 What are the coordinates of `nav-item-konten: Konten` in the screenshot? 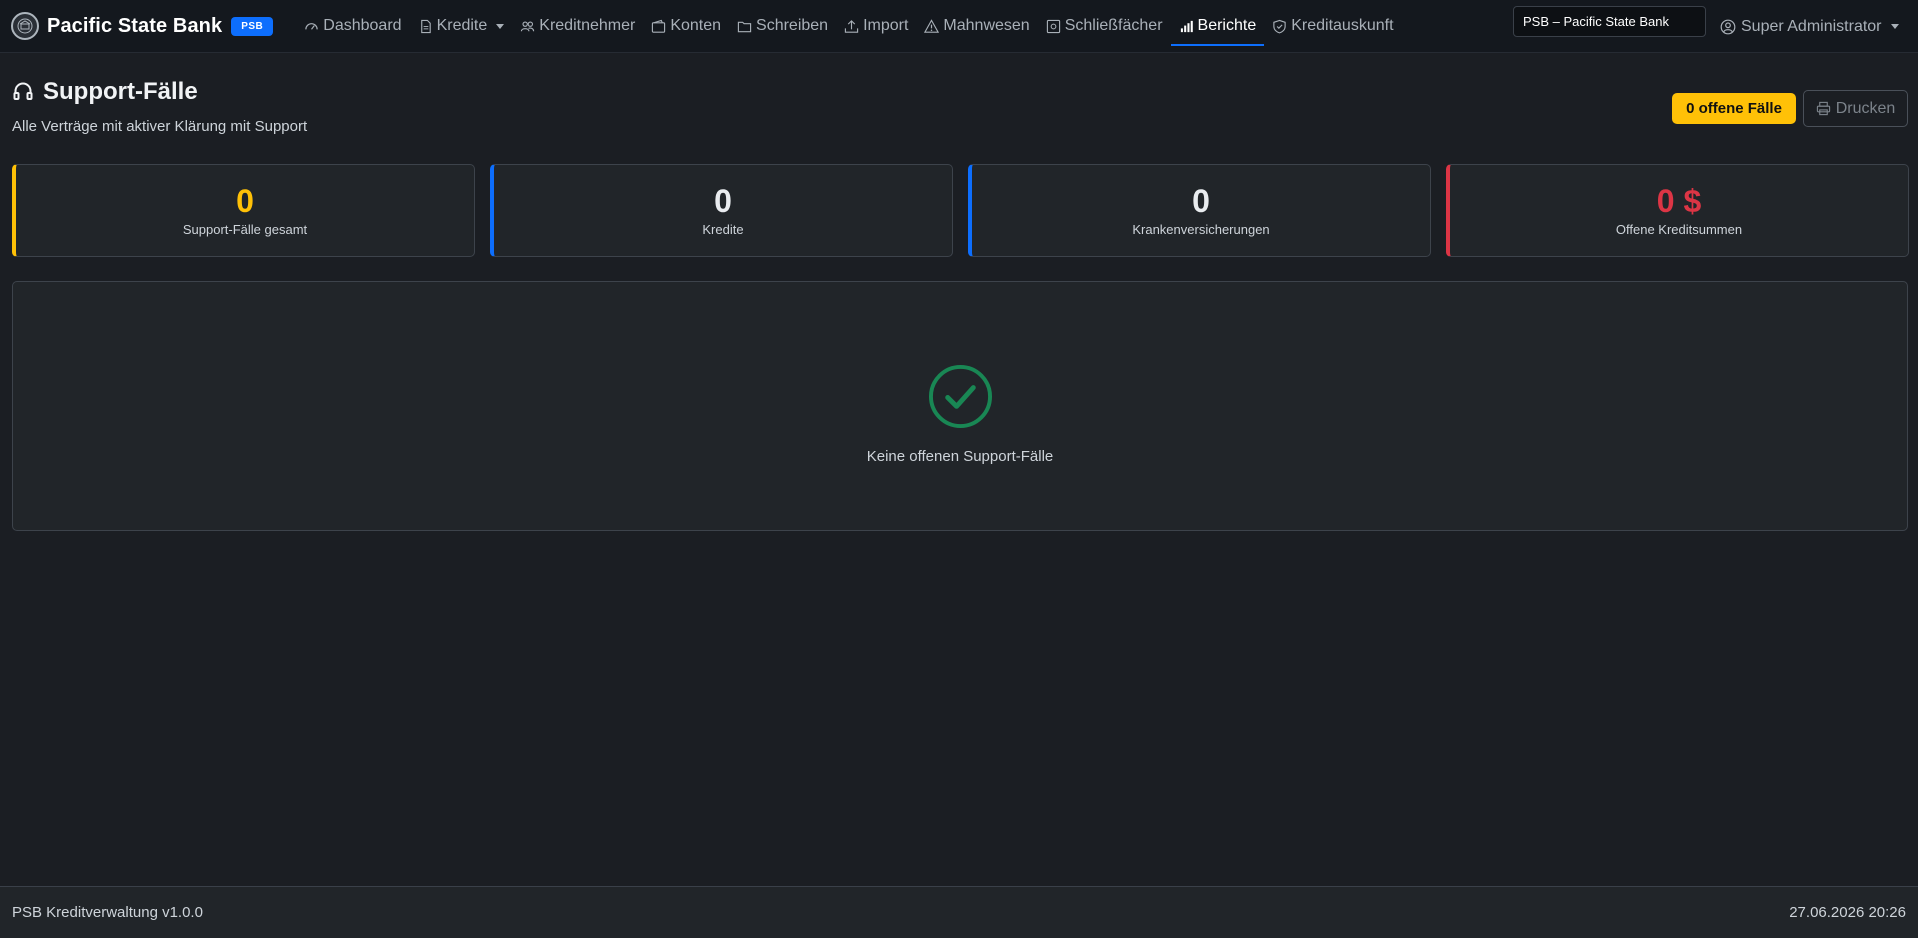 It's located at (686, 26).